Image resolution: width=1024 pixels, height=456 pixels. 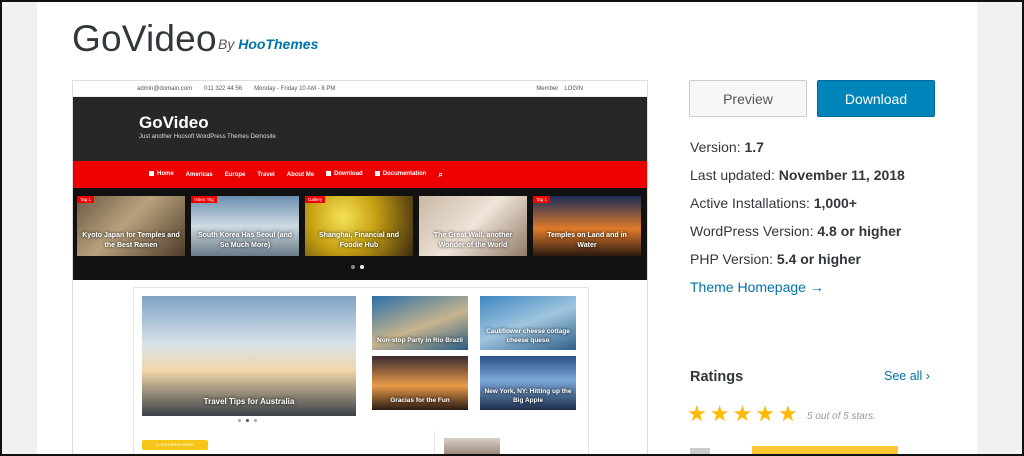 I want to click on mini-post: New York, NY: Hitting up the Big Apple, so click(x=528, y=383).